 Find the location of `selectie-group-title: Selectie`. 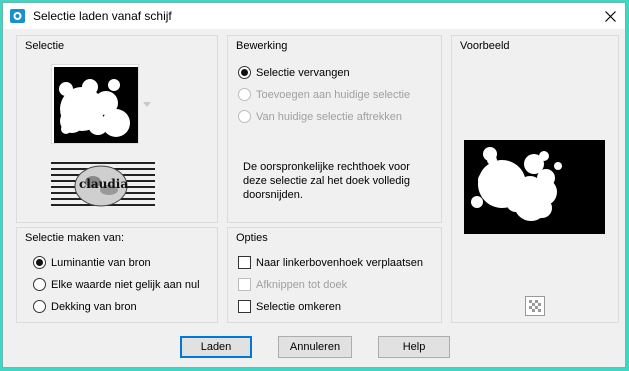

selectie-group-title: Selectie is located at coordinates (45, 46).